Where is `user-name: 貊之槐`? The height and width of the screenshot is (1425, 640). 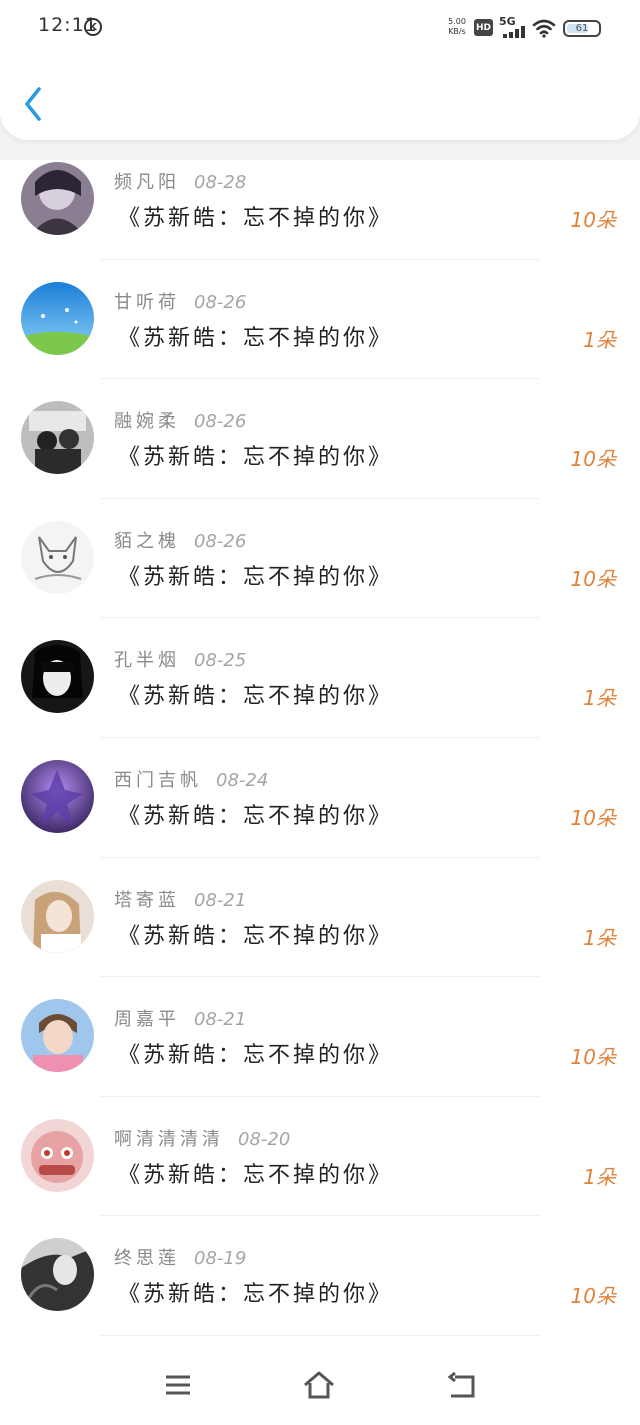
user-name: 貊之槐 is located at coordinates (147, 541).